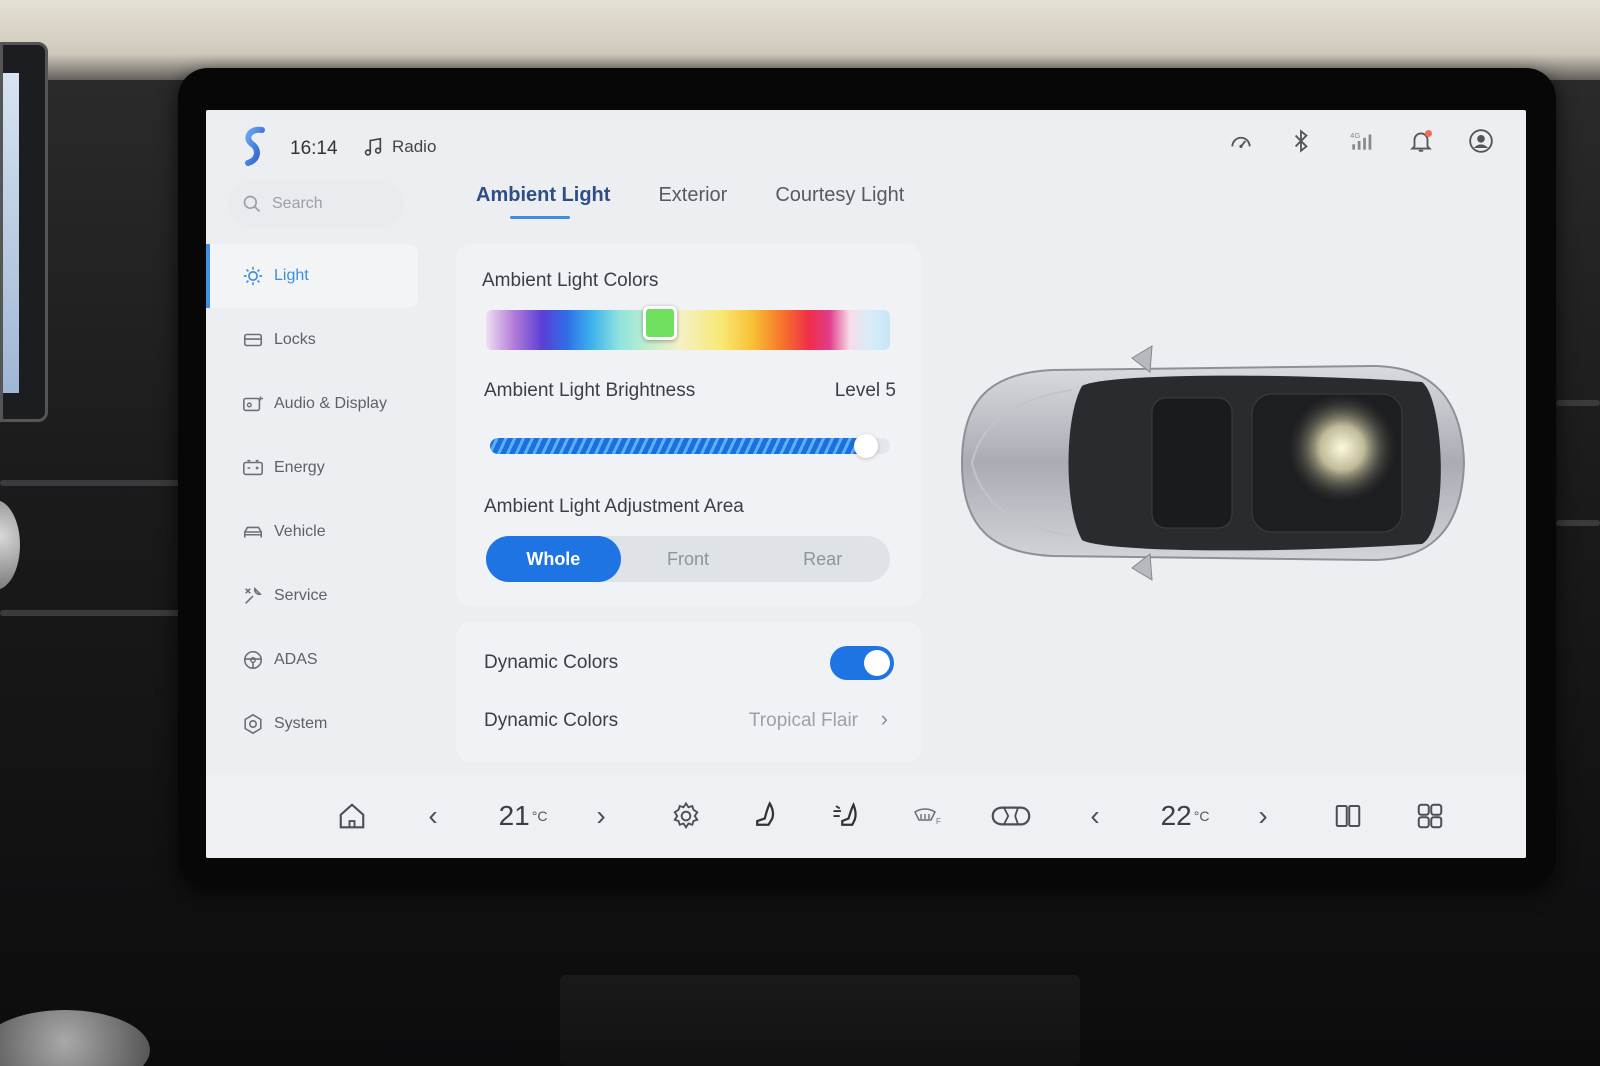  What do you see at coordinates (1481, 141) in the screenshot?
I see `user-icon` at bounding box center [1481, 141].